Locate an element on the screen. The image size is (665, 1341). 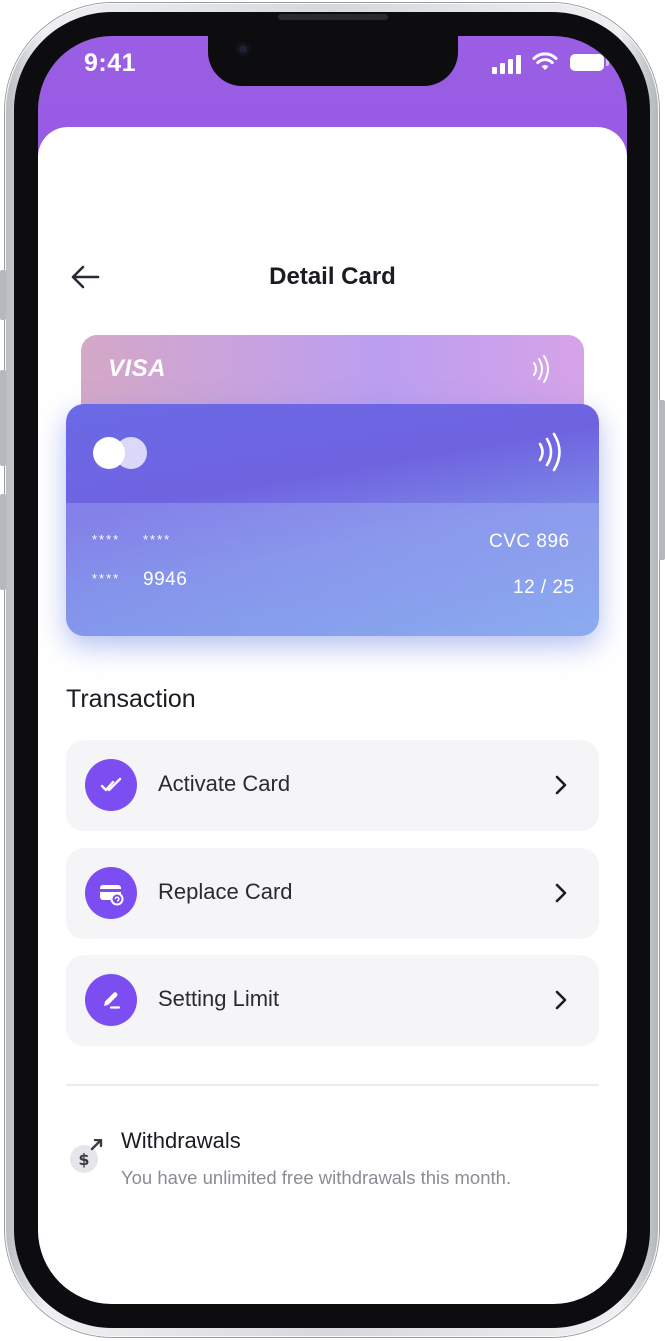
activate-card-button: Activate Card is located at coordinates (332, 785).